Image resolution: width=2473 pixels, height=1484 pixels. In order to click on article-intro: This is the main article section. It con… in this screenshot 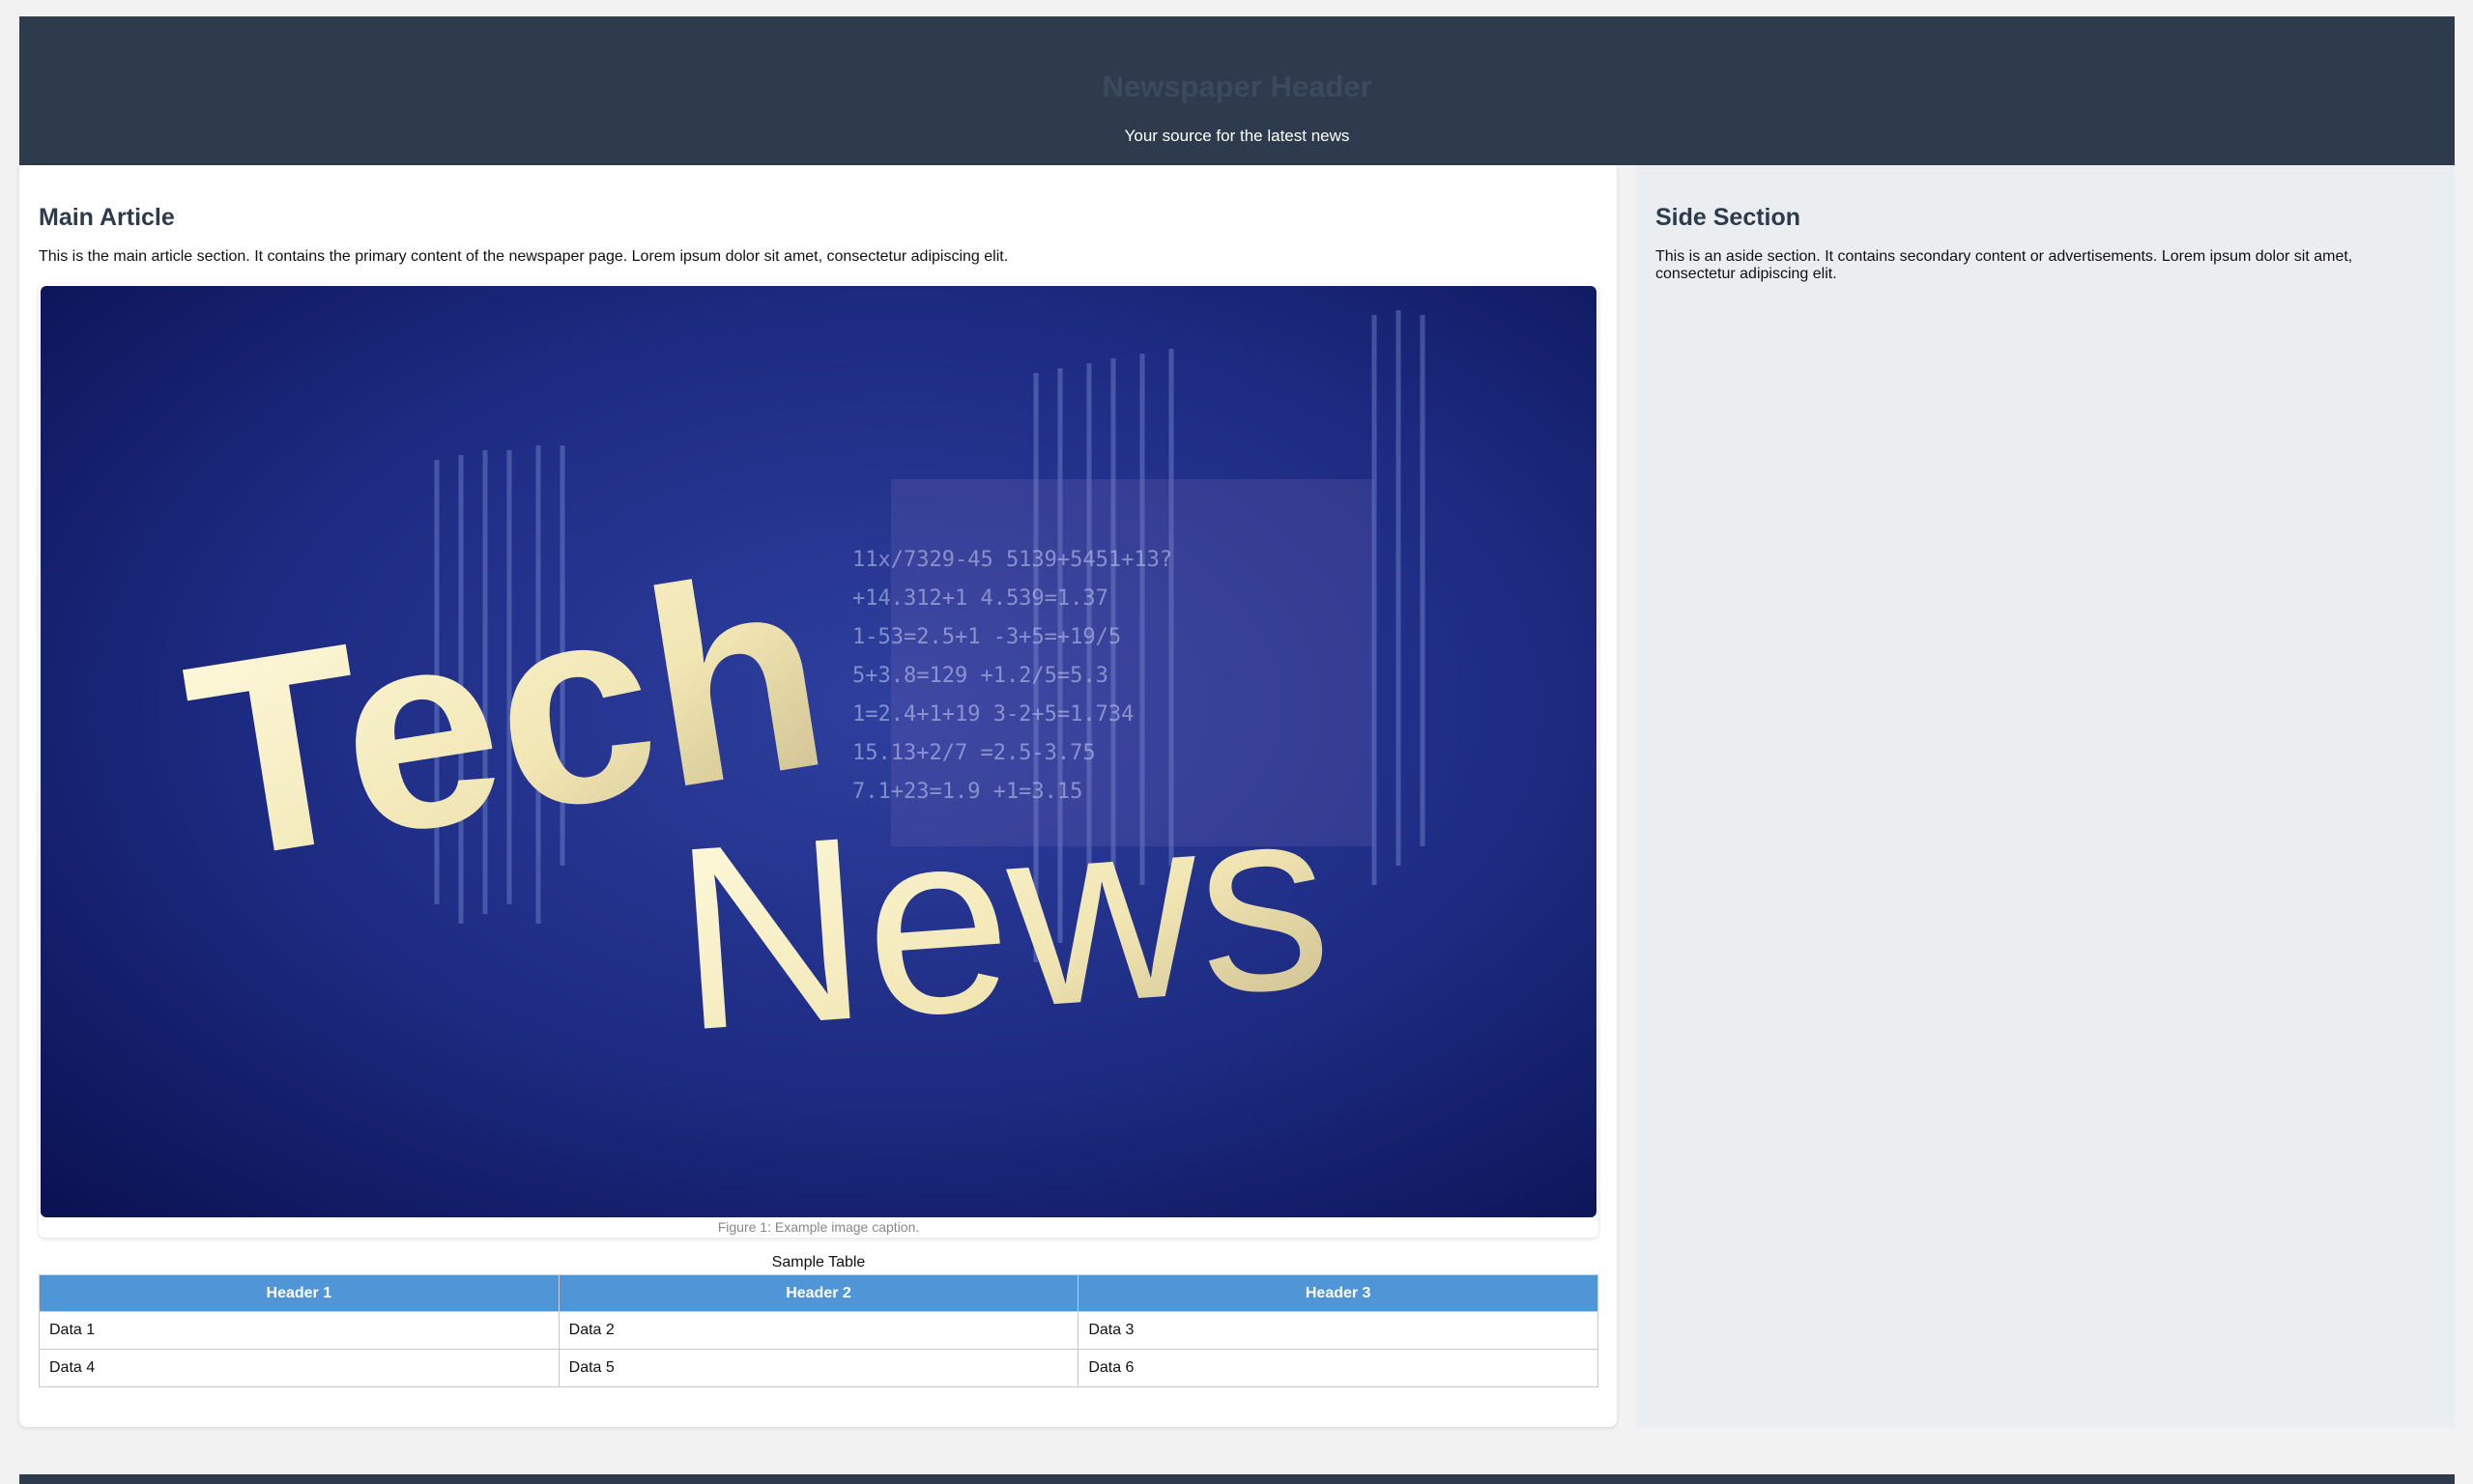, I will do `click(524, 256)`.